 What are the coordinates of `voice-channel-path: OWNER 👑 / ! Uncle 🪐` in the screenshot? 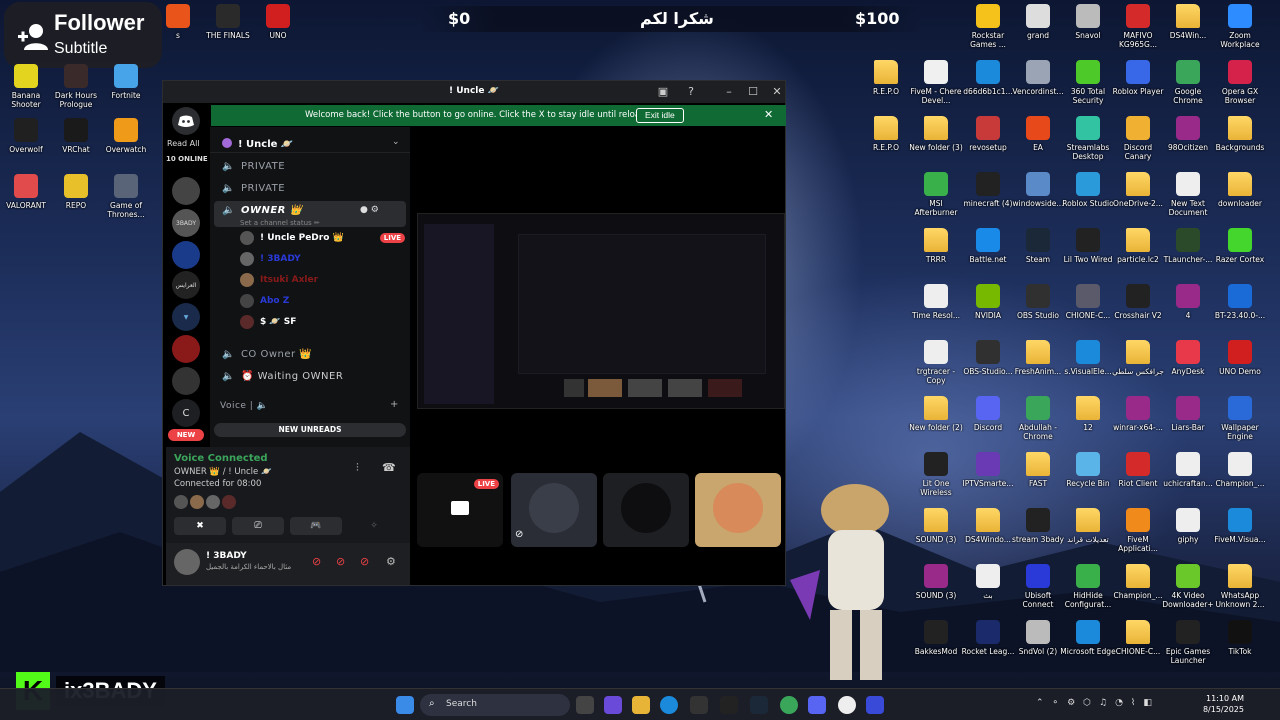 It's located at (223, 472).